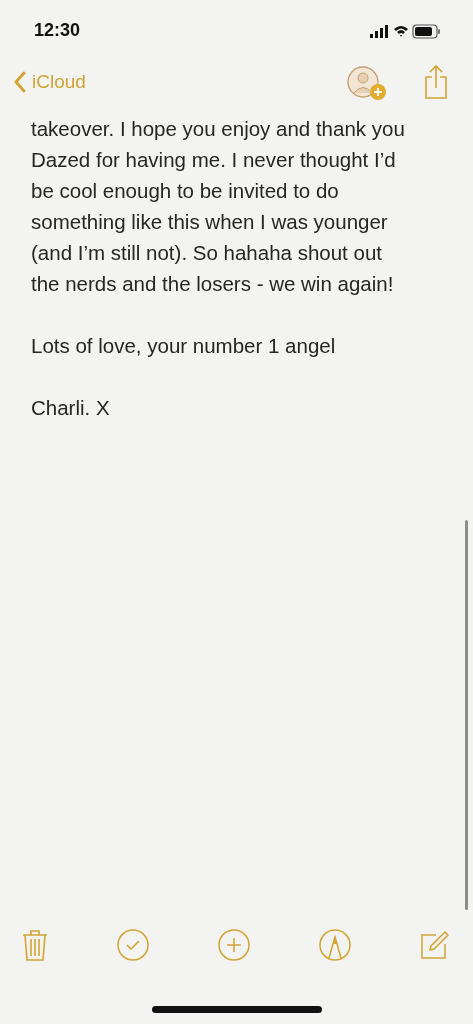 The height and width of the screenshot is (1024, 473). I want to click on add-person-icon, so click(367, 84).